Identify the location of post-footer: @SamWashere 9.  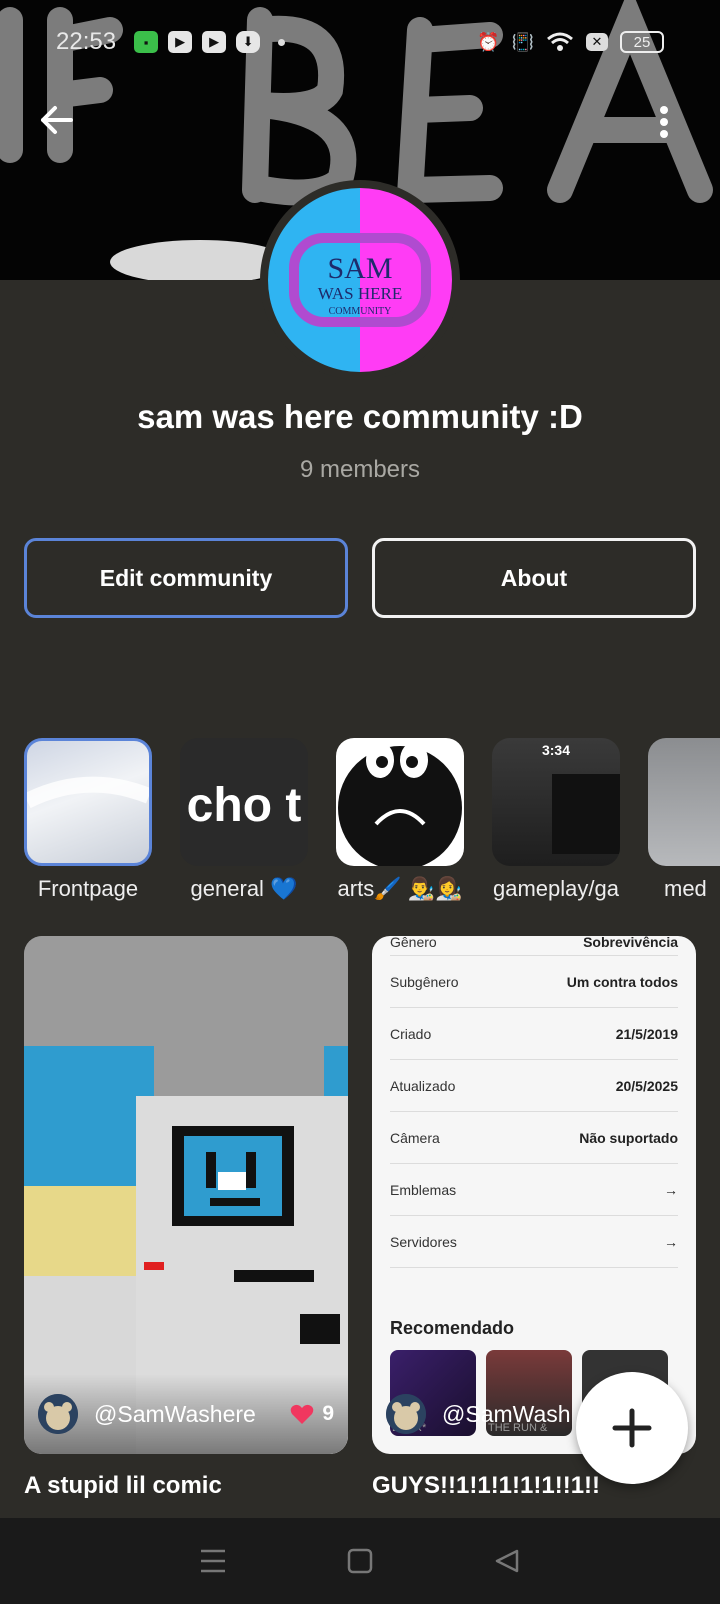
(186, 1414).